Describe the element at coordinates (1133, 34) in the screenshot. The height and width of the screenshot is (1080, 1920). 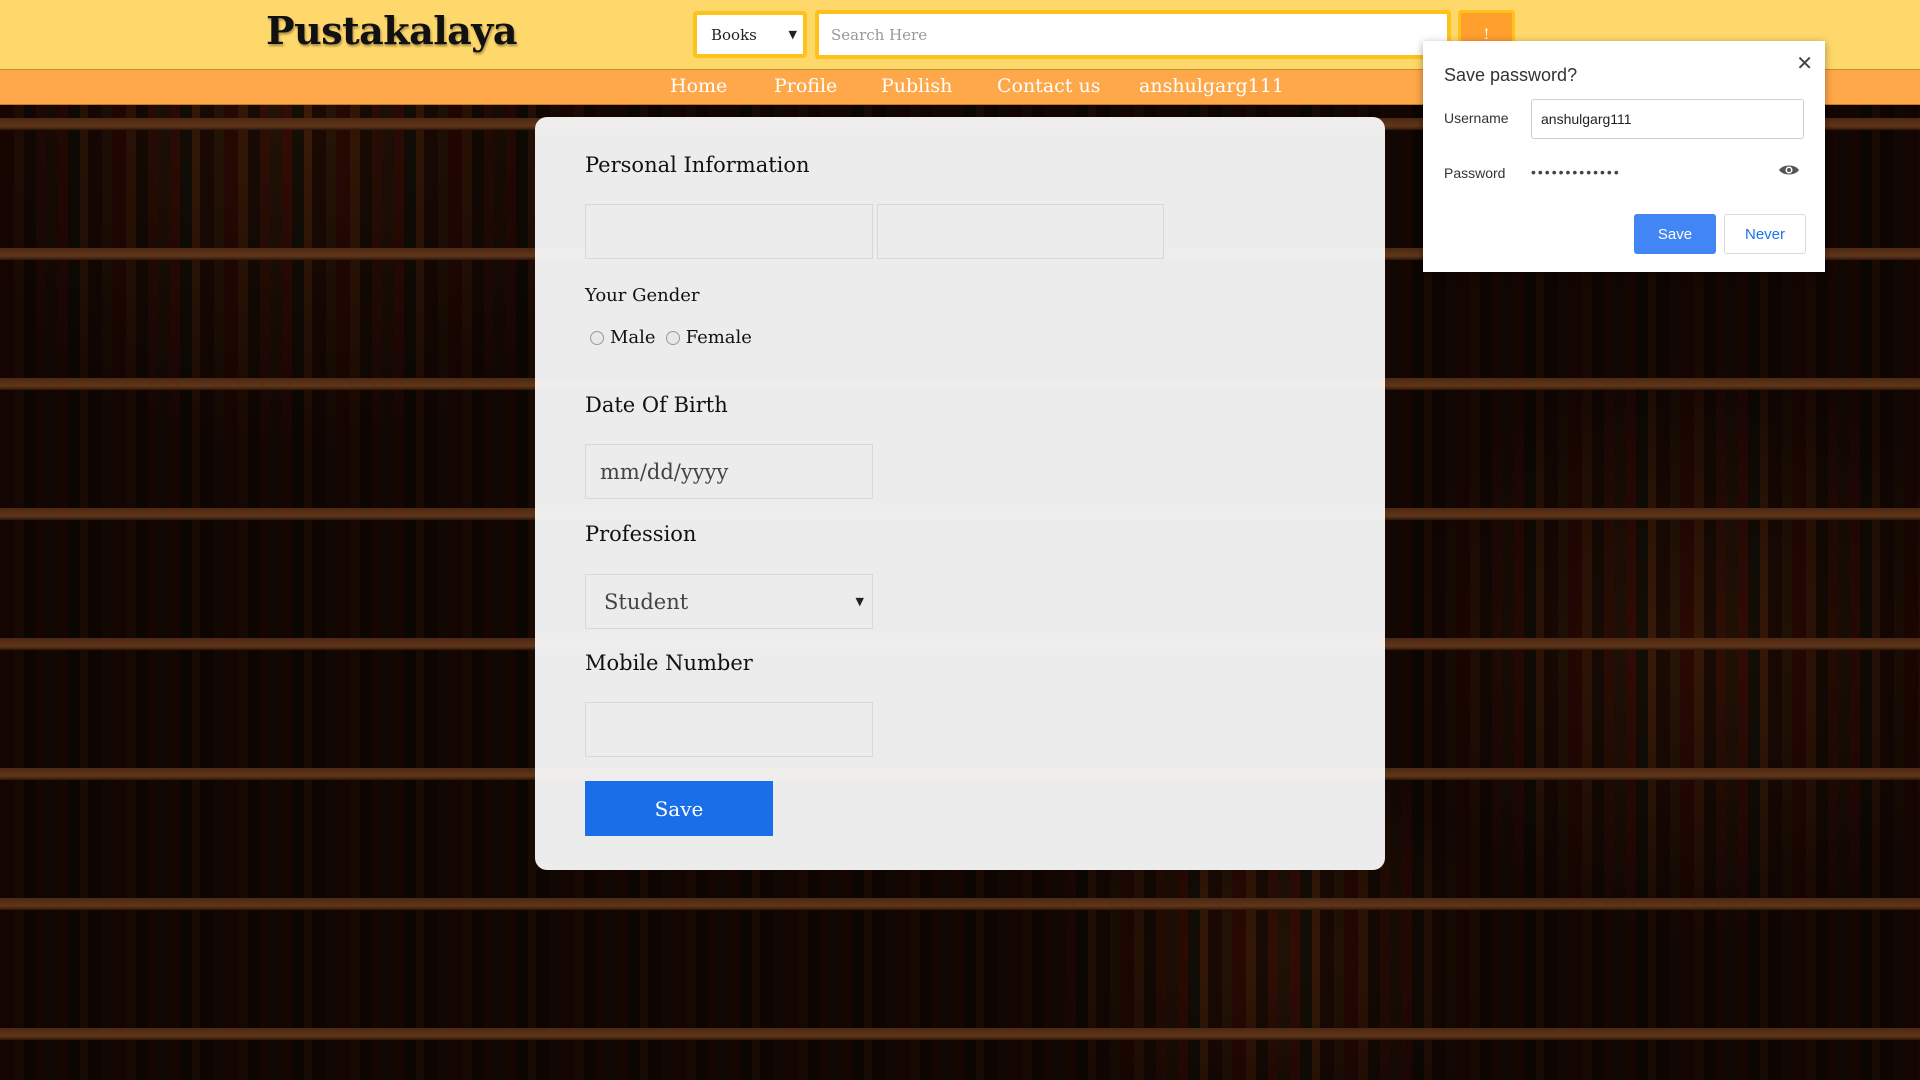
I see `search-input: Search Here` at that location.